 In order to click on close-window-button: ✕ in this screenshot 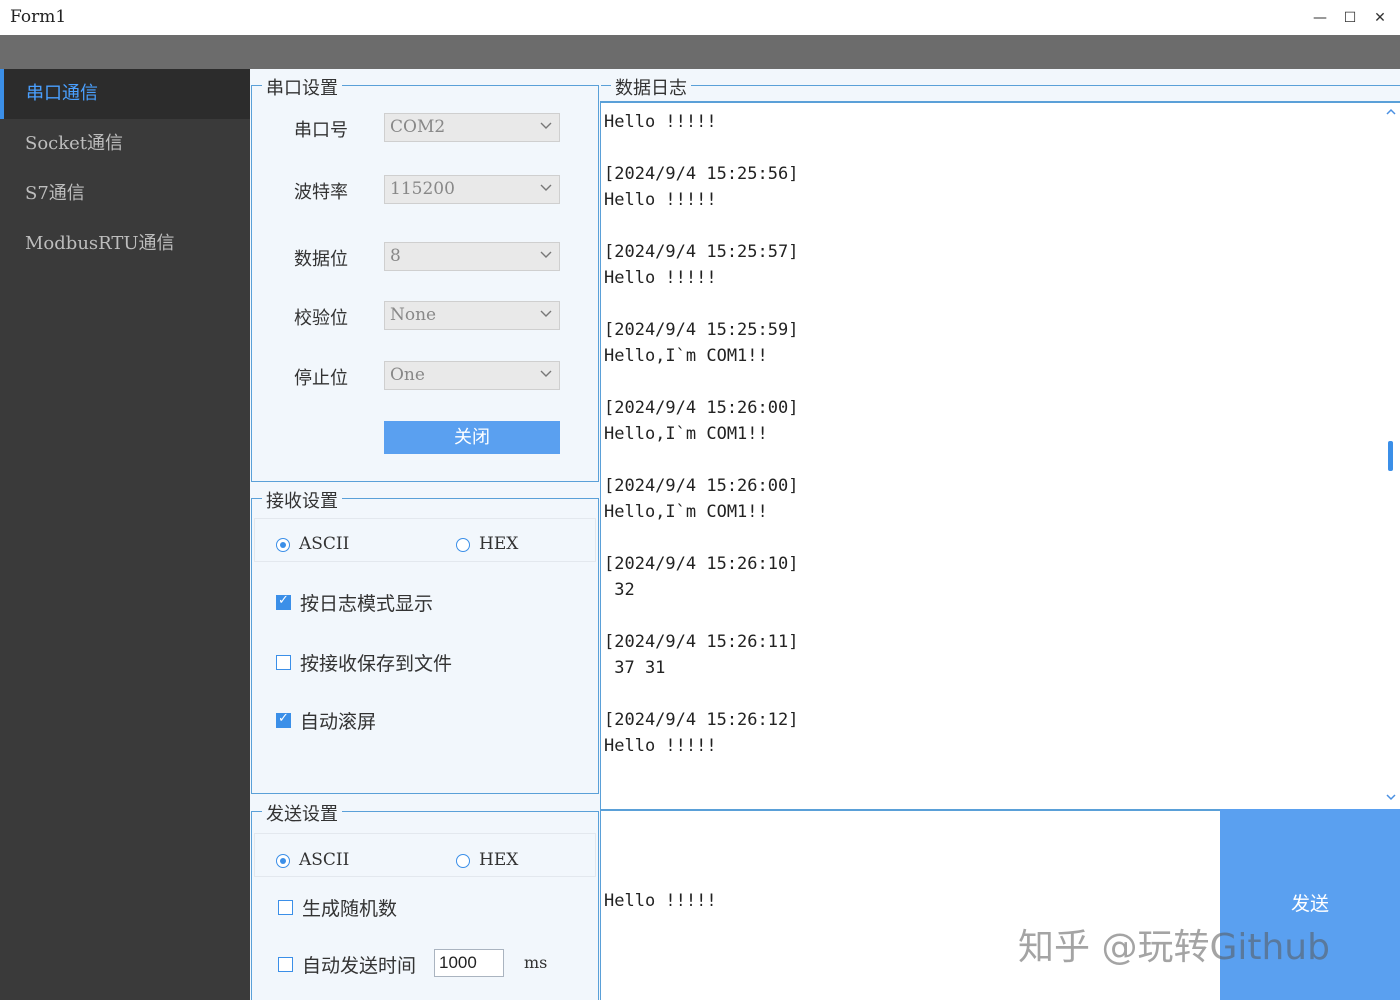, I will do `click(1380, 18)`.